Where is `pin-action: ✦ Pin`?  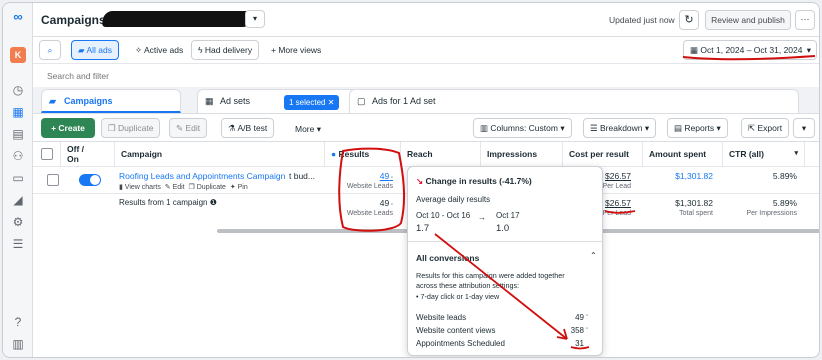 pin-action: ✦ Pin is located at coordinates (239, 187).